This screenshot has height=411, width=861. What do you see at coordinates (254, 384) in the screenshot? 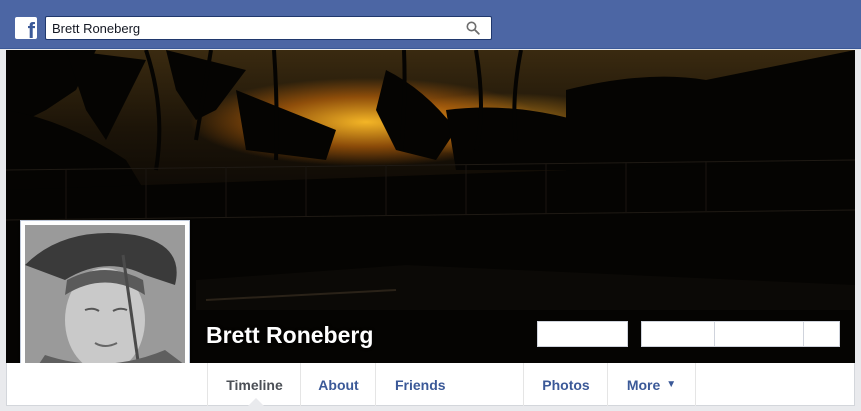
I see `tab-label: Timeline` at bounding box center [254, 384].